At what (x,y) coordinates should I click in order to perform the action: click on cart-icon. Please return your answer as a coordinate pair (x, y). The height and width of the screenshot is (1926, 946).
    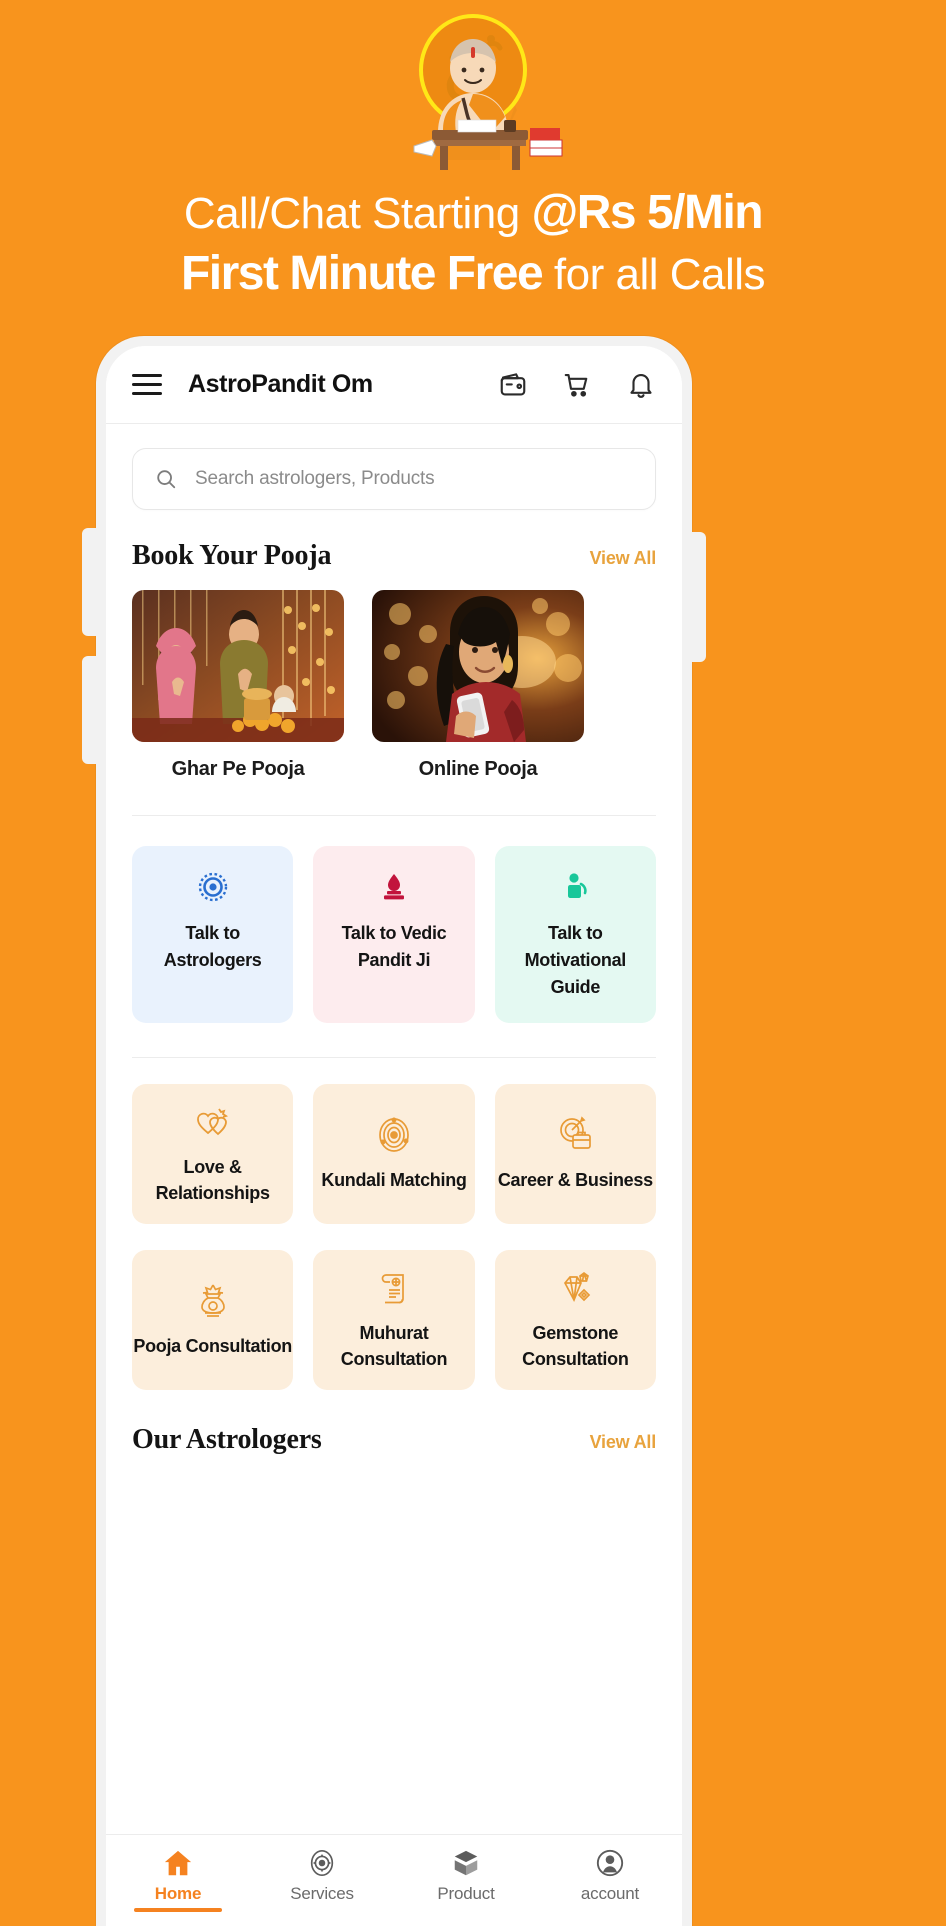
    Looking at the image, I should click on (577, 385).